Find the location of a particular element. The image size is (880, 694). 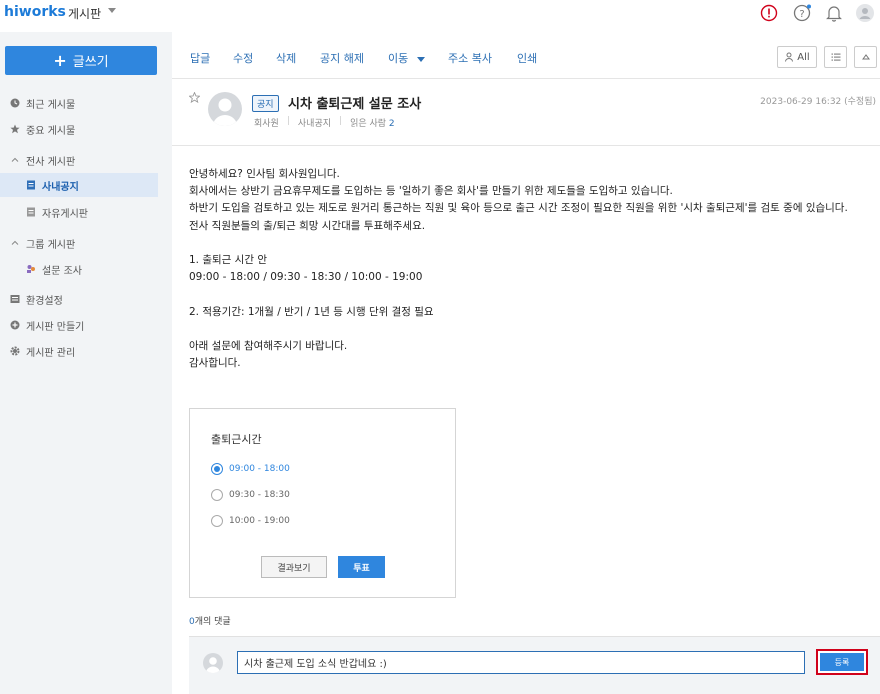

poll-option-1: 09:00 - 18:00 is located at coordinates (250, 469).